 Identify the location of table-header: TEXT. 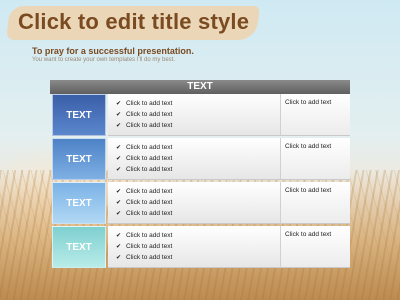
(200, 87).